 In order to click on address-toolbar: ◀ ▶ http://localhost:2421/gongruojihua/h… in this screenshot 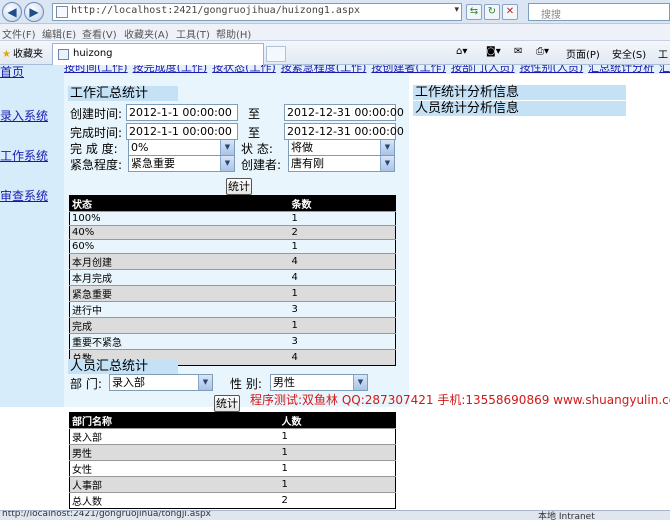, I will do `click(335, 12)`.